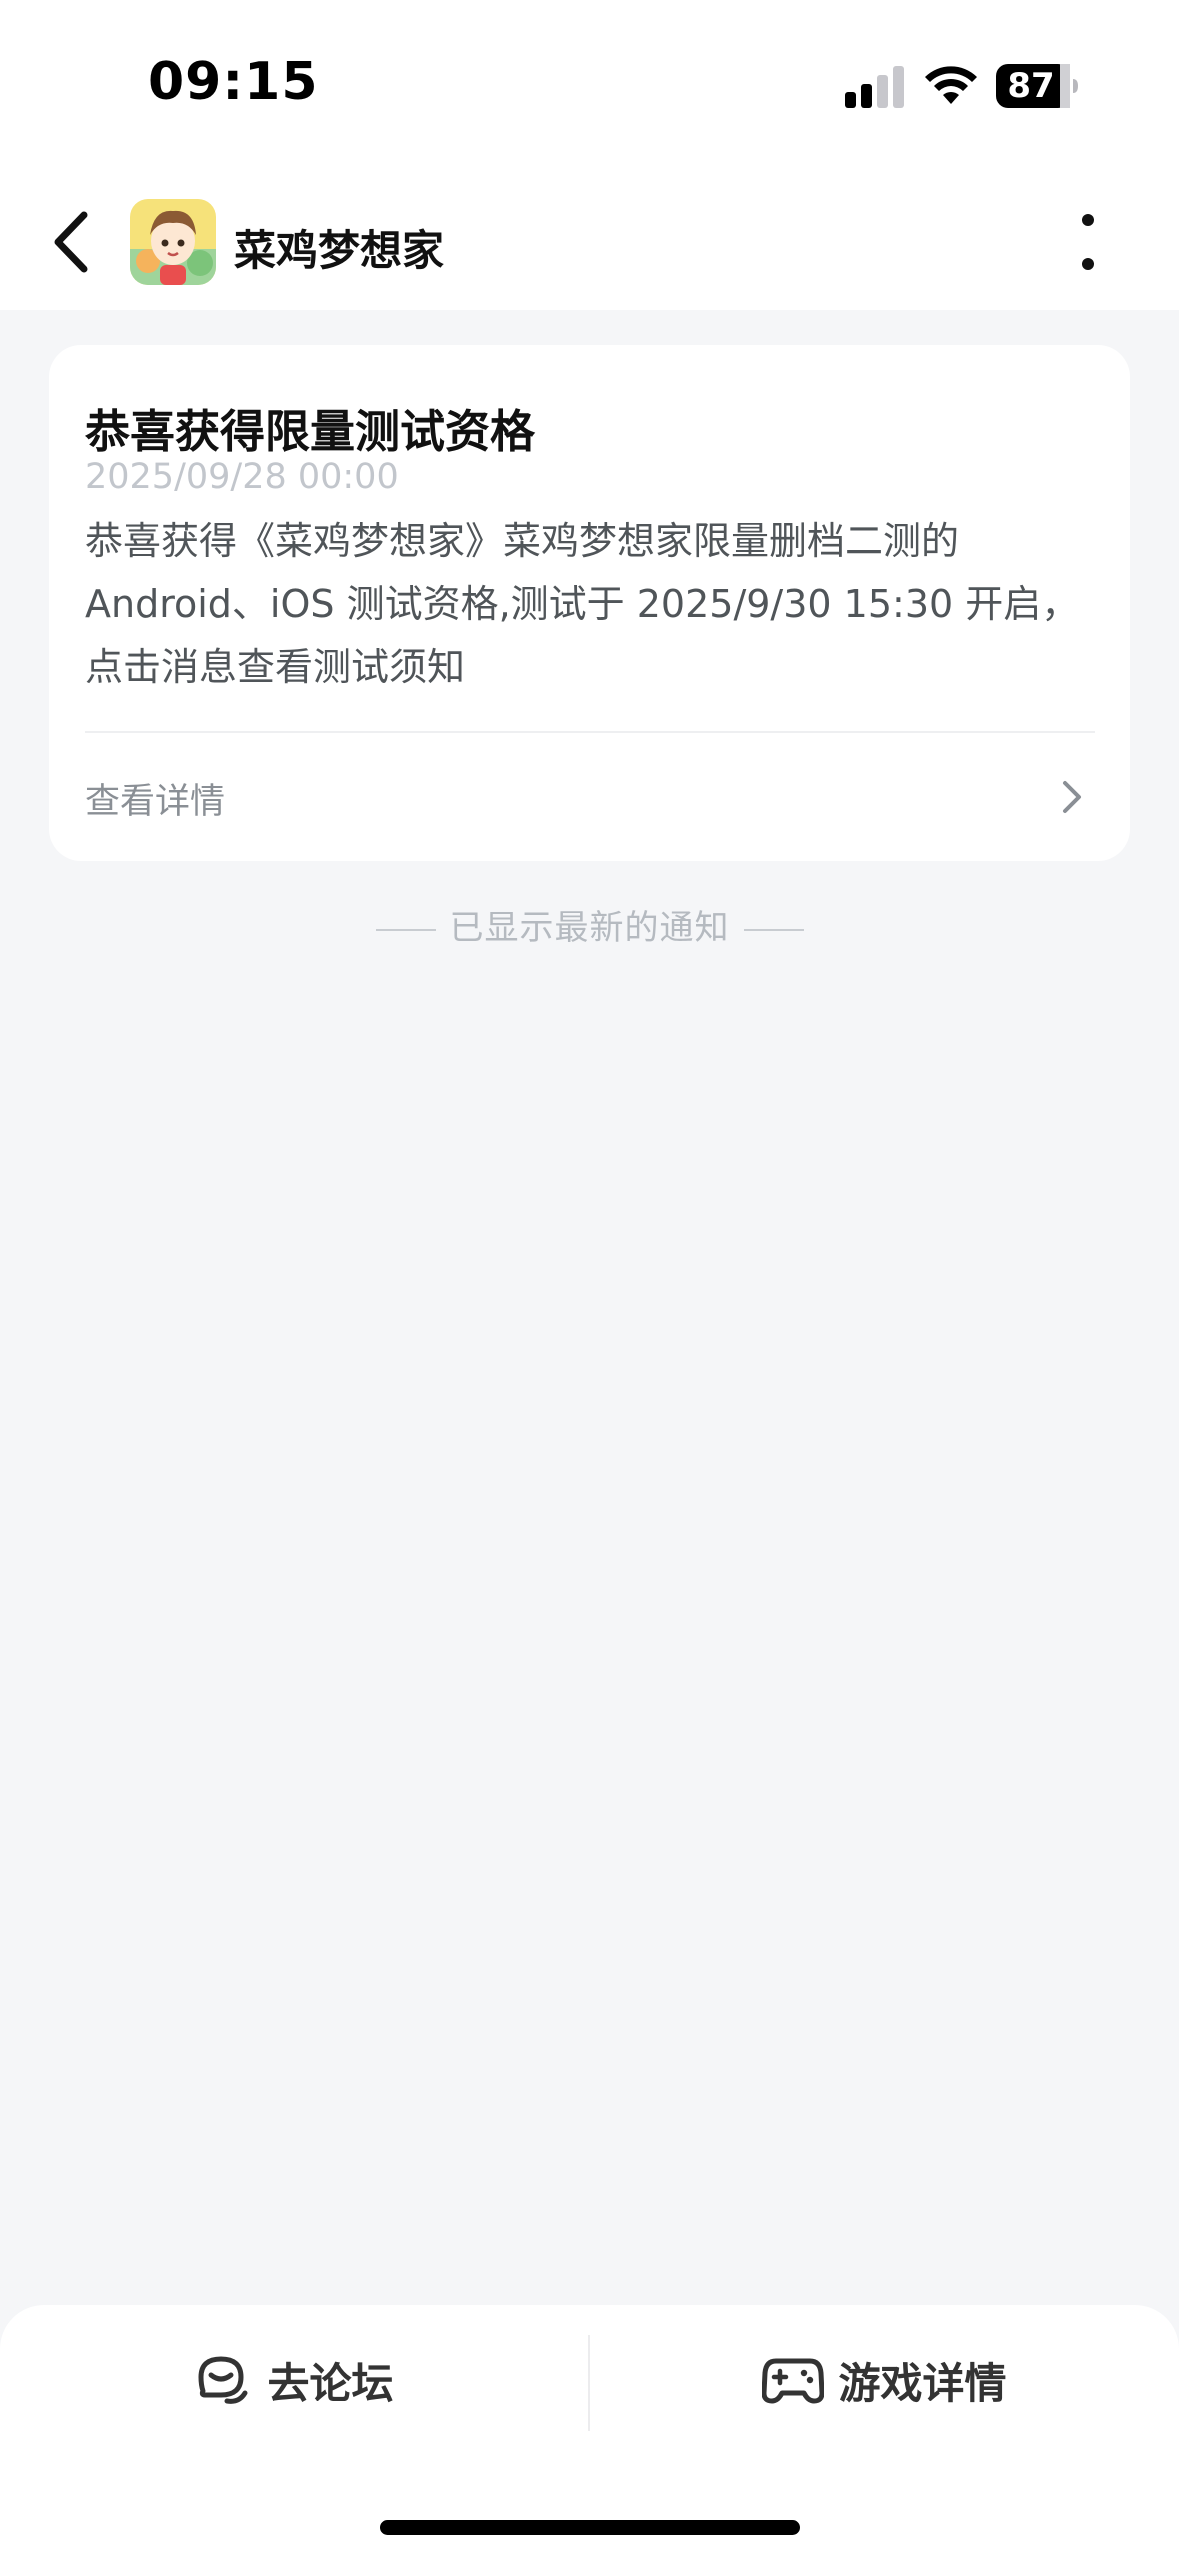 This screenshot has height=2556, width=1179. I want to click on end-notice-text: 已显示最新的通知, so click(589, 928).